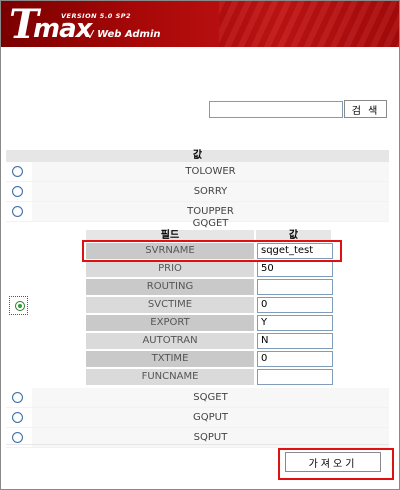  I want to click on list-item-label: SQGET, so click(210, 397).